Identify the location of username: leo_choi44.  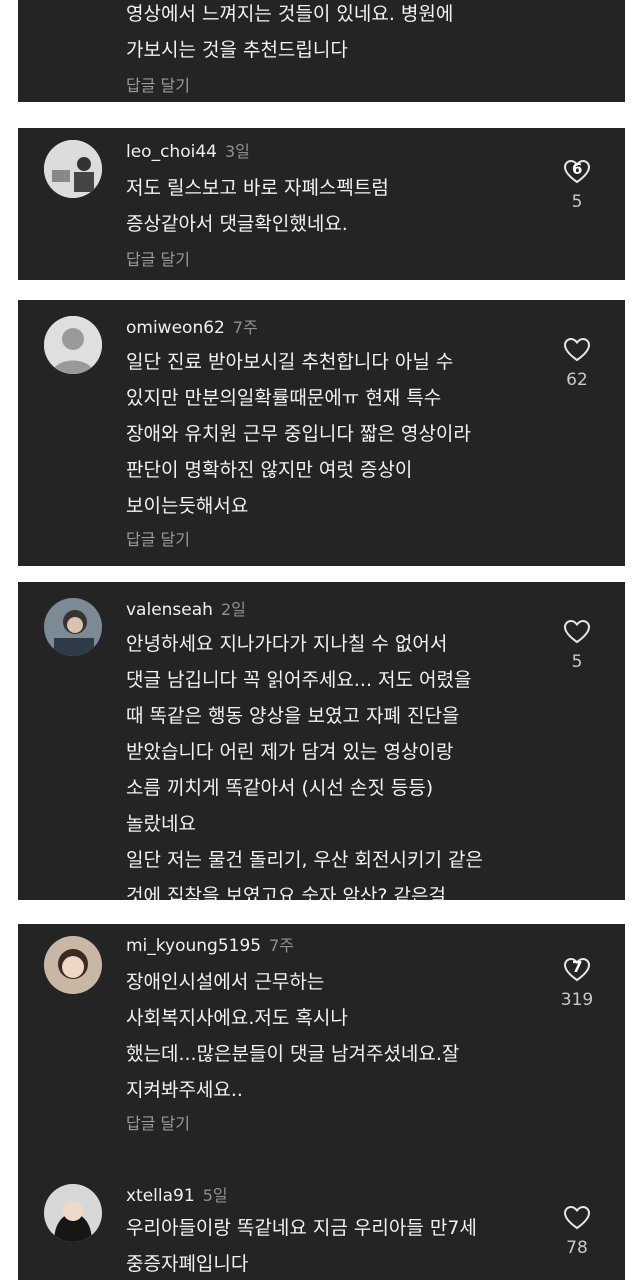
(171, 152).